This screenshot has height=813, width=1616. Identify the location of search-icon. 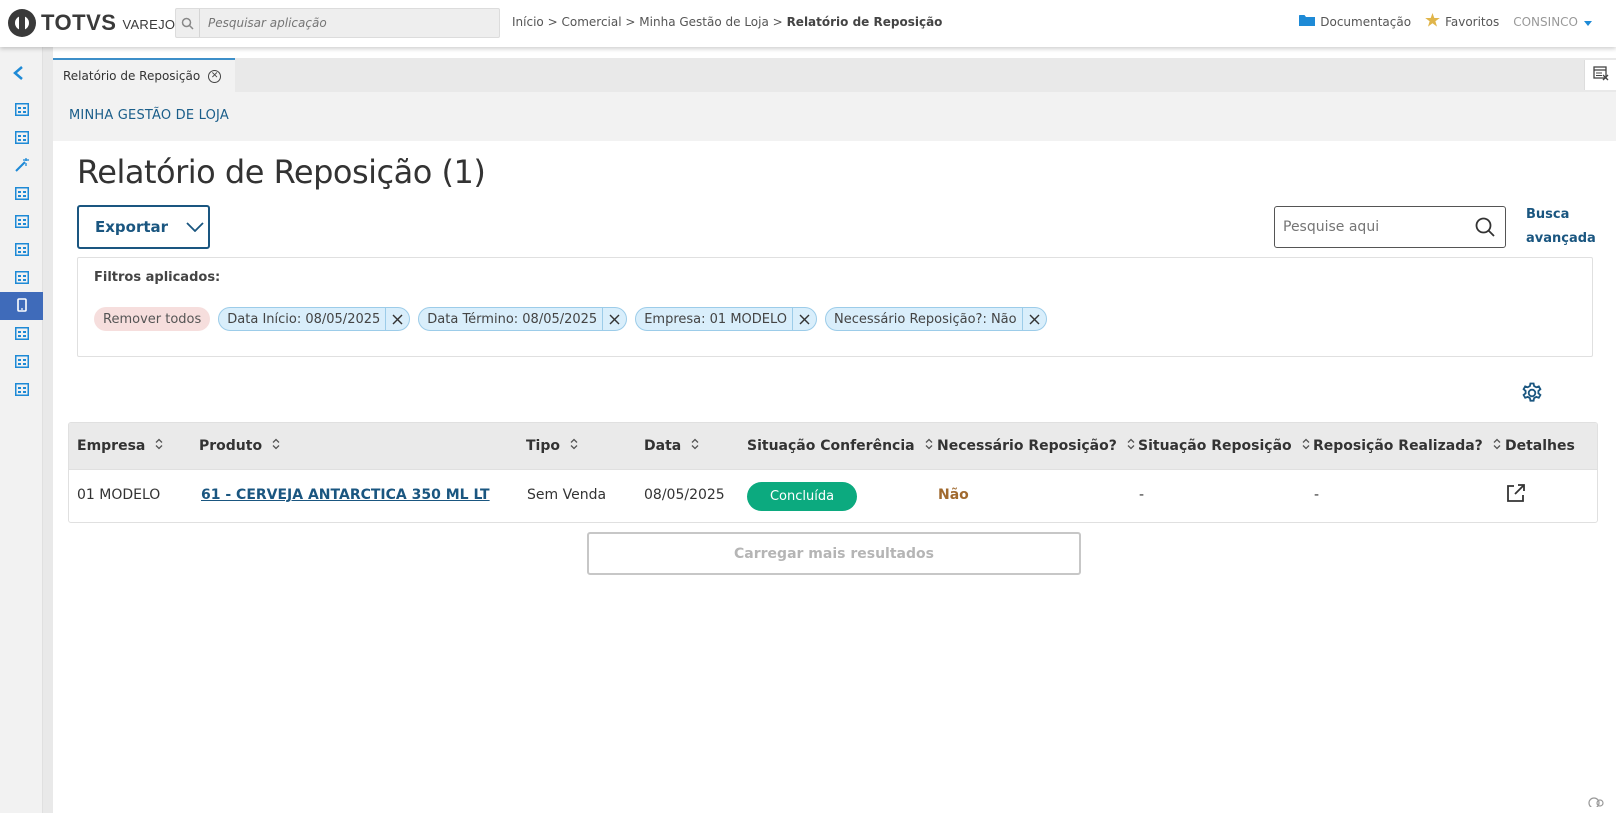
(1485, 229).